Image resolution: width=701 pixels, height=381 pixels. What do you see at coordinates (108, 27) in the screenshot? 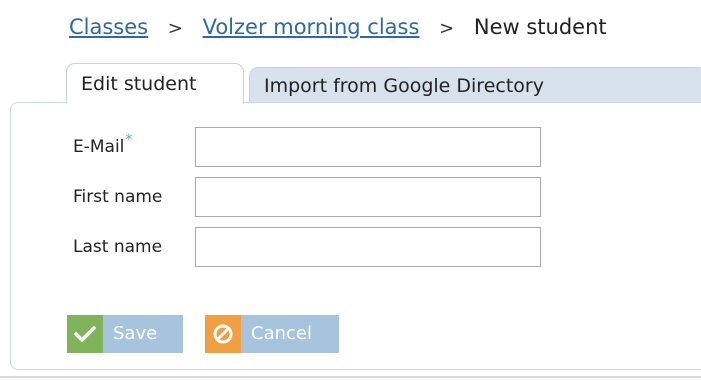
I see `breadcrumb-classes-link: Classes` at bounding box center [108, 27].